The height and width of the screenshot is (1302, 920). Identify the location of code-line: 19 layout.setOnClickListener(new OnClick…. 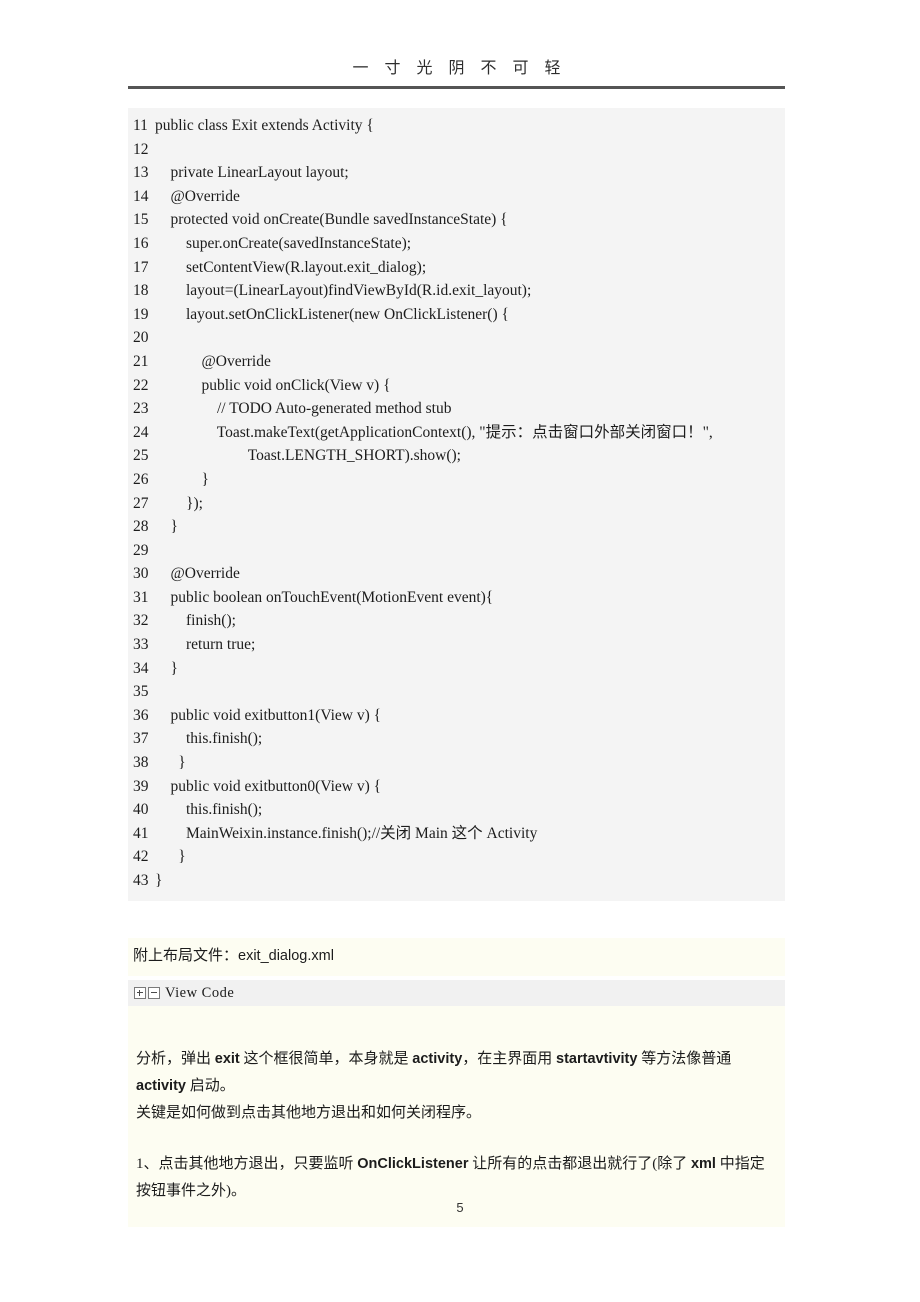
(456, 315).